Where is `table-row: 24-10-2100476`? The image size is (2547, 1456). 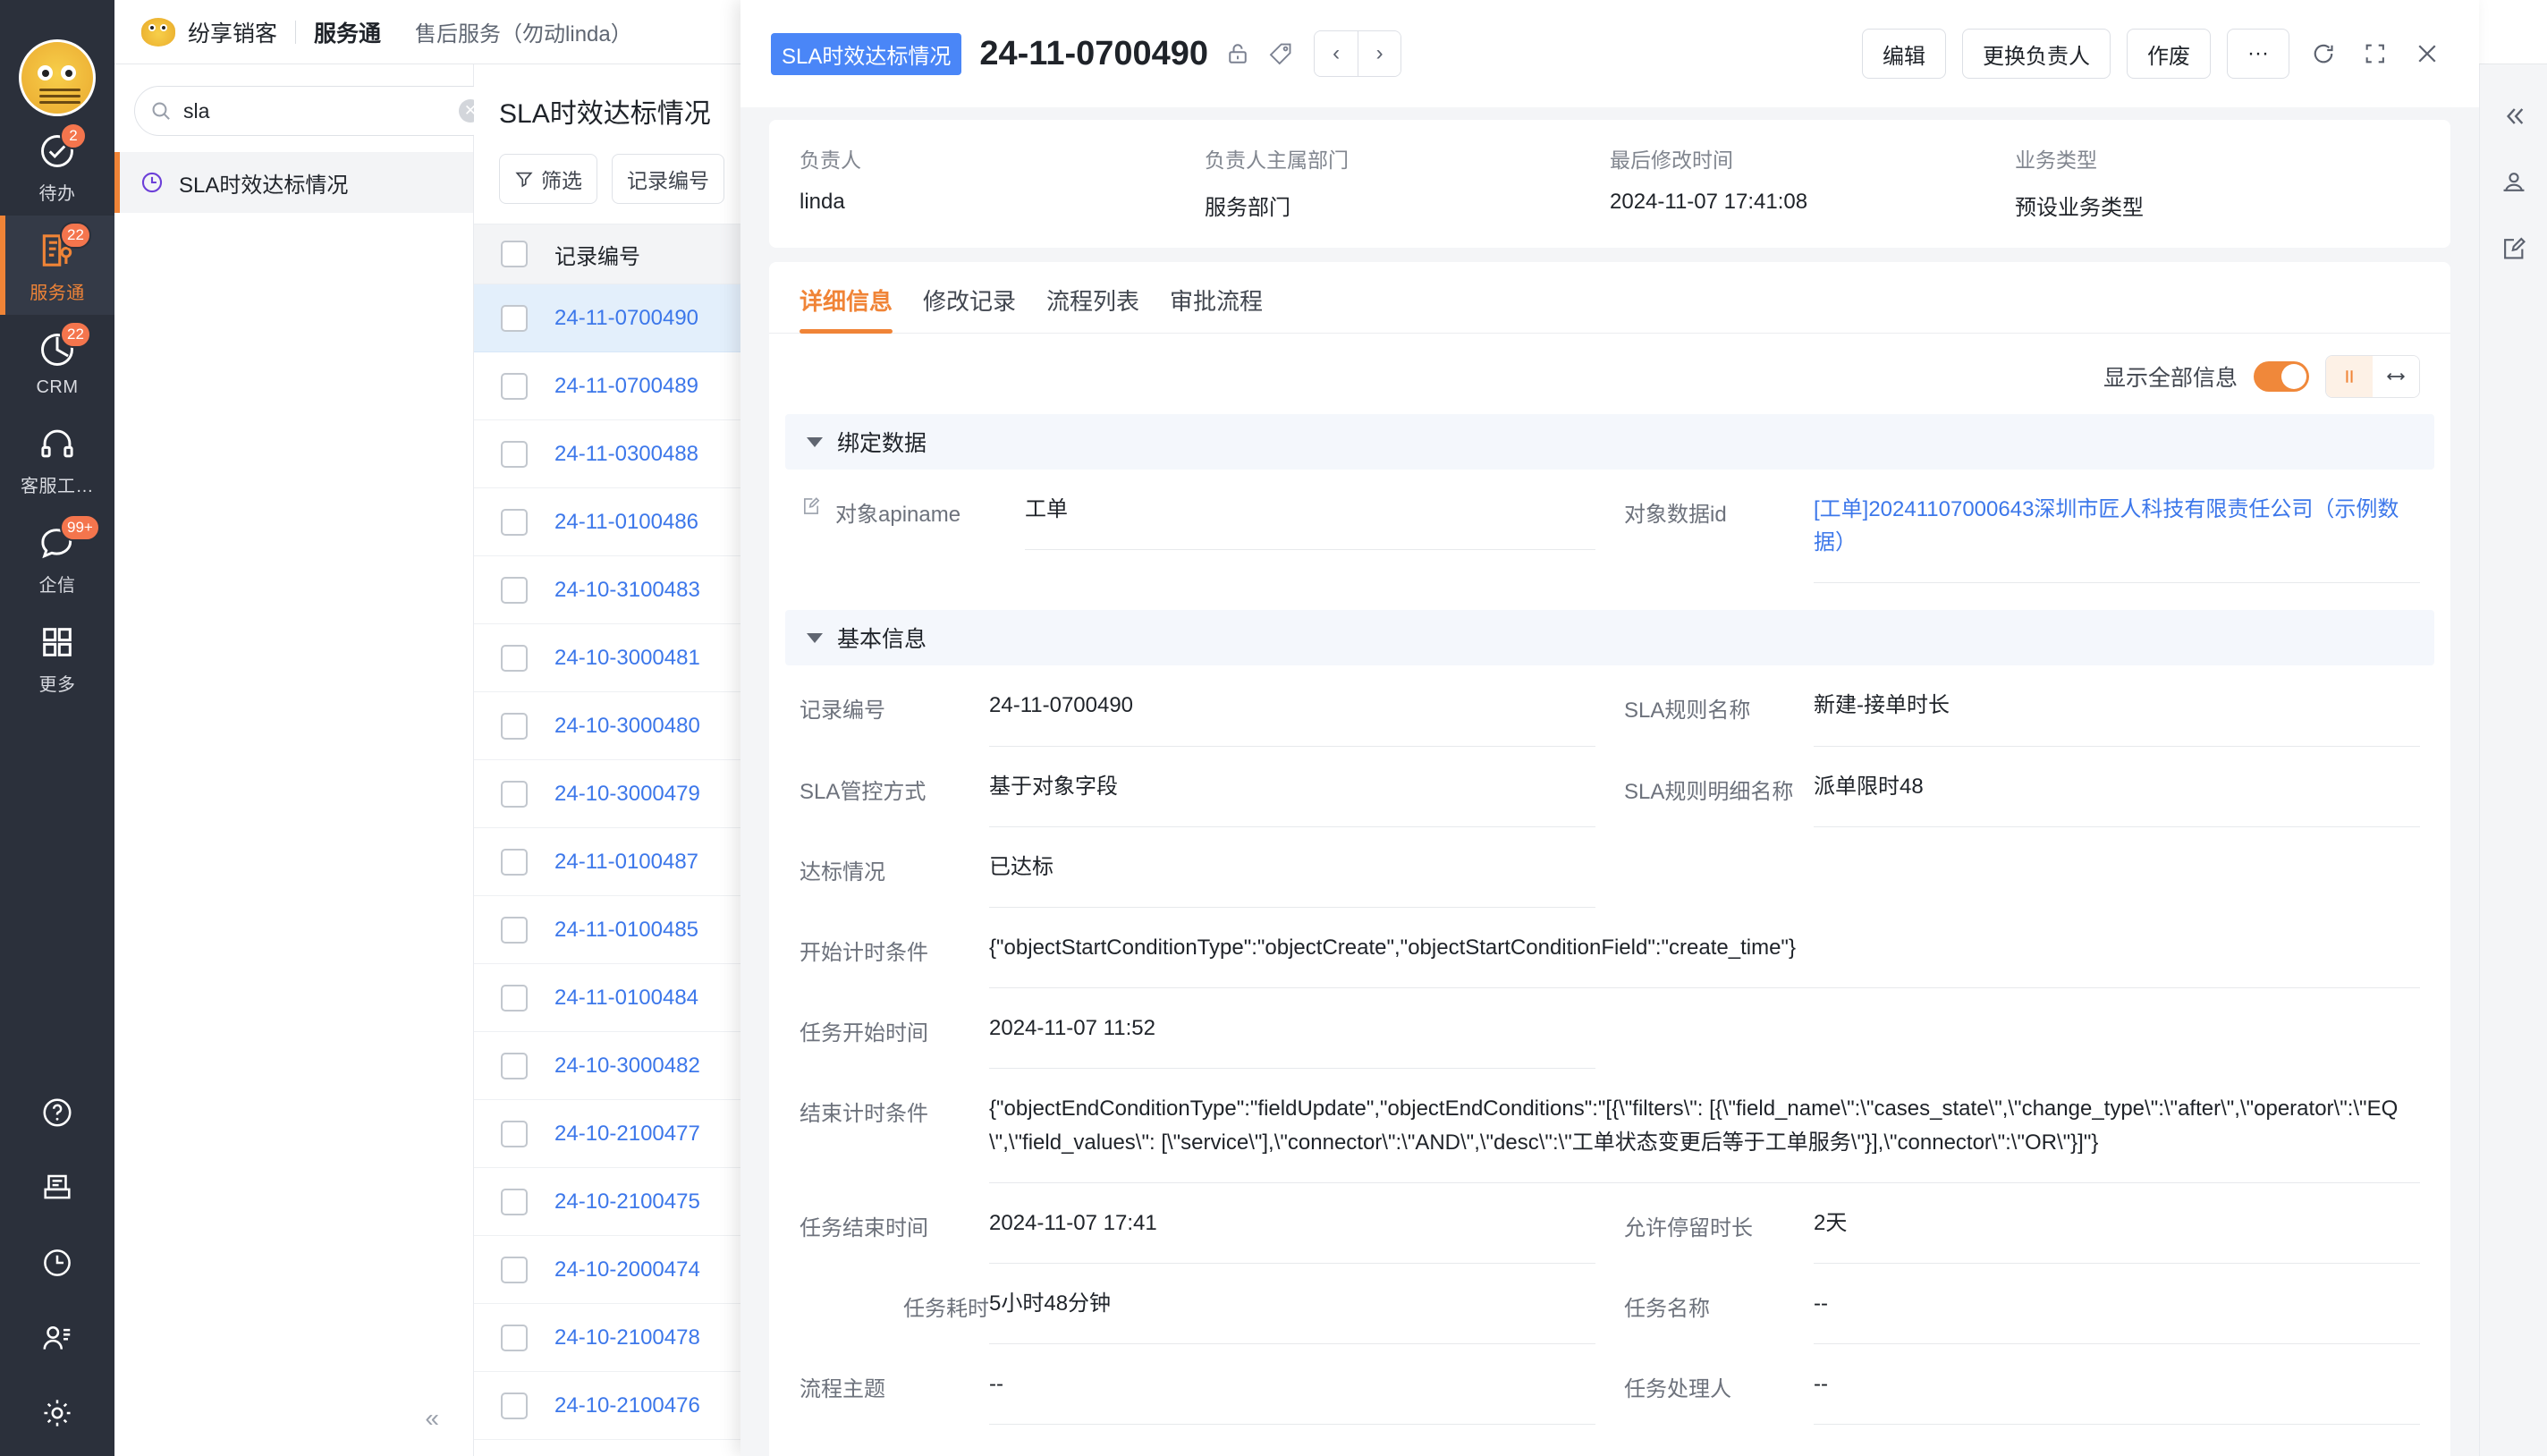
table-row: 24-10-2100476 is located at coordinates (608, 1406).